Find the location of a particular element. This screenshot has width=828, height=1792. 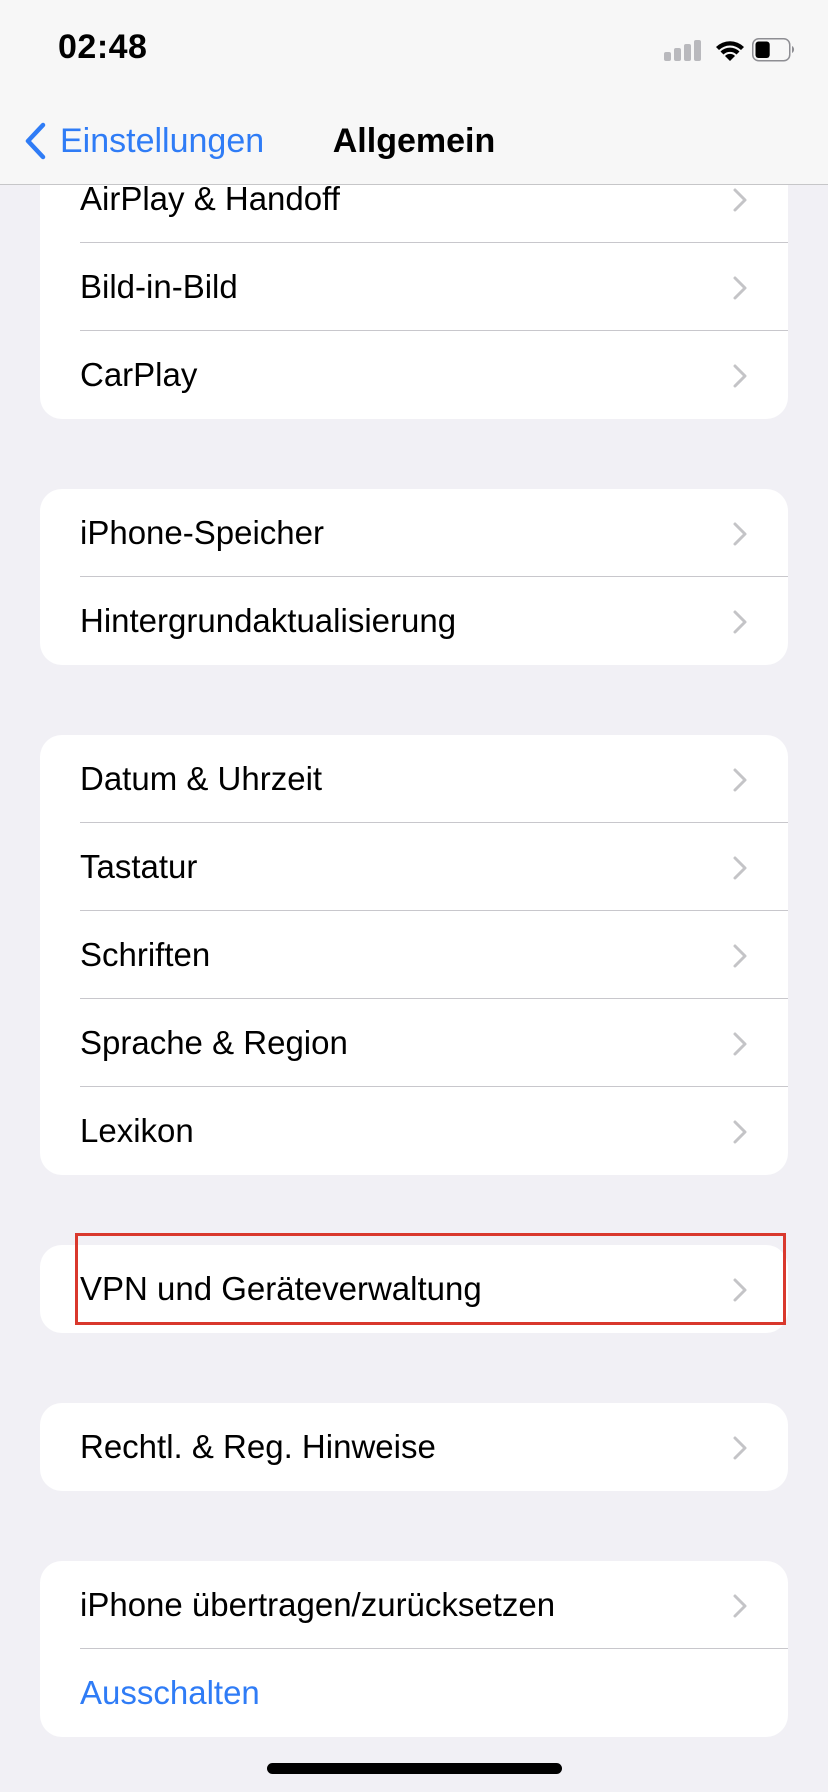

settings-group-legal: Rechtl. & Reg. Hinweise is located at coordinates (414, 1447).